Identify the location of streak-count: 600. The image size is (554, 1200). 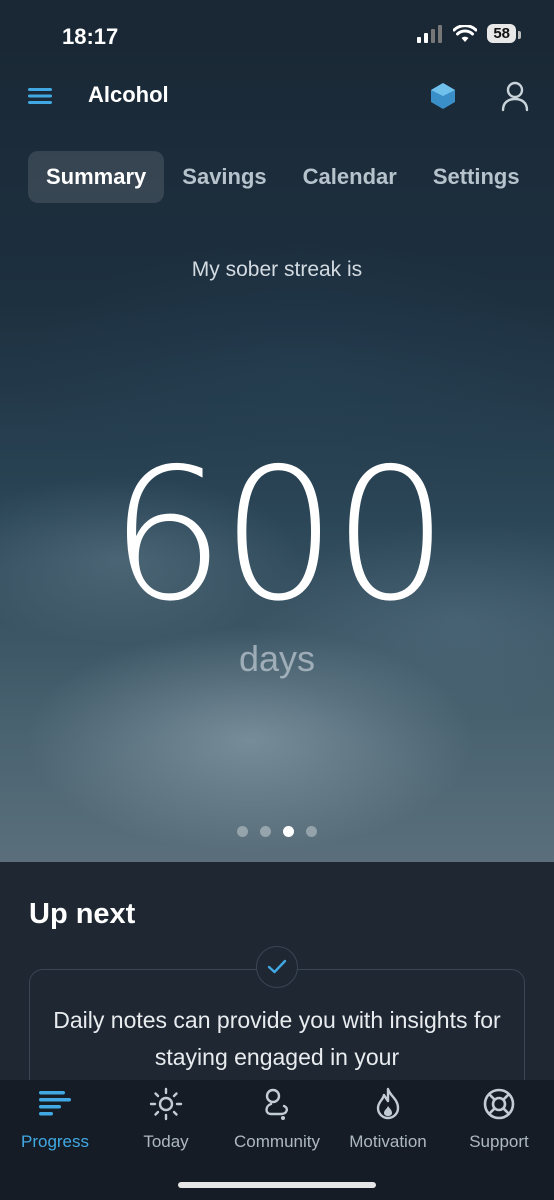
(278, 535).